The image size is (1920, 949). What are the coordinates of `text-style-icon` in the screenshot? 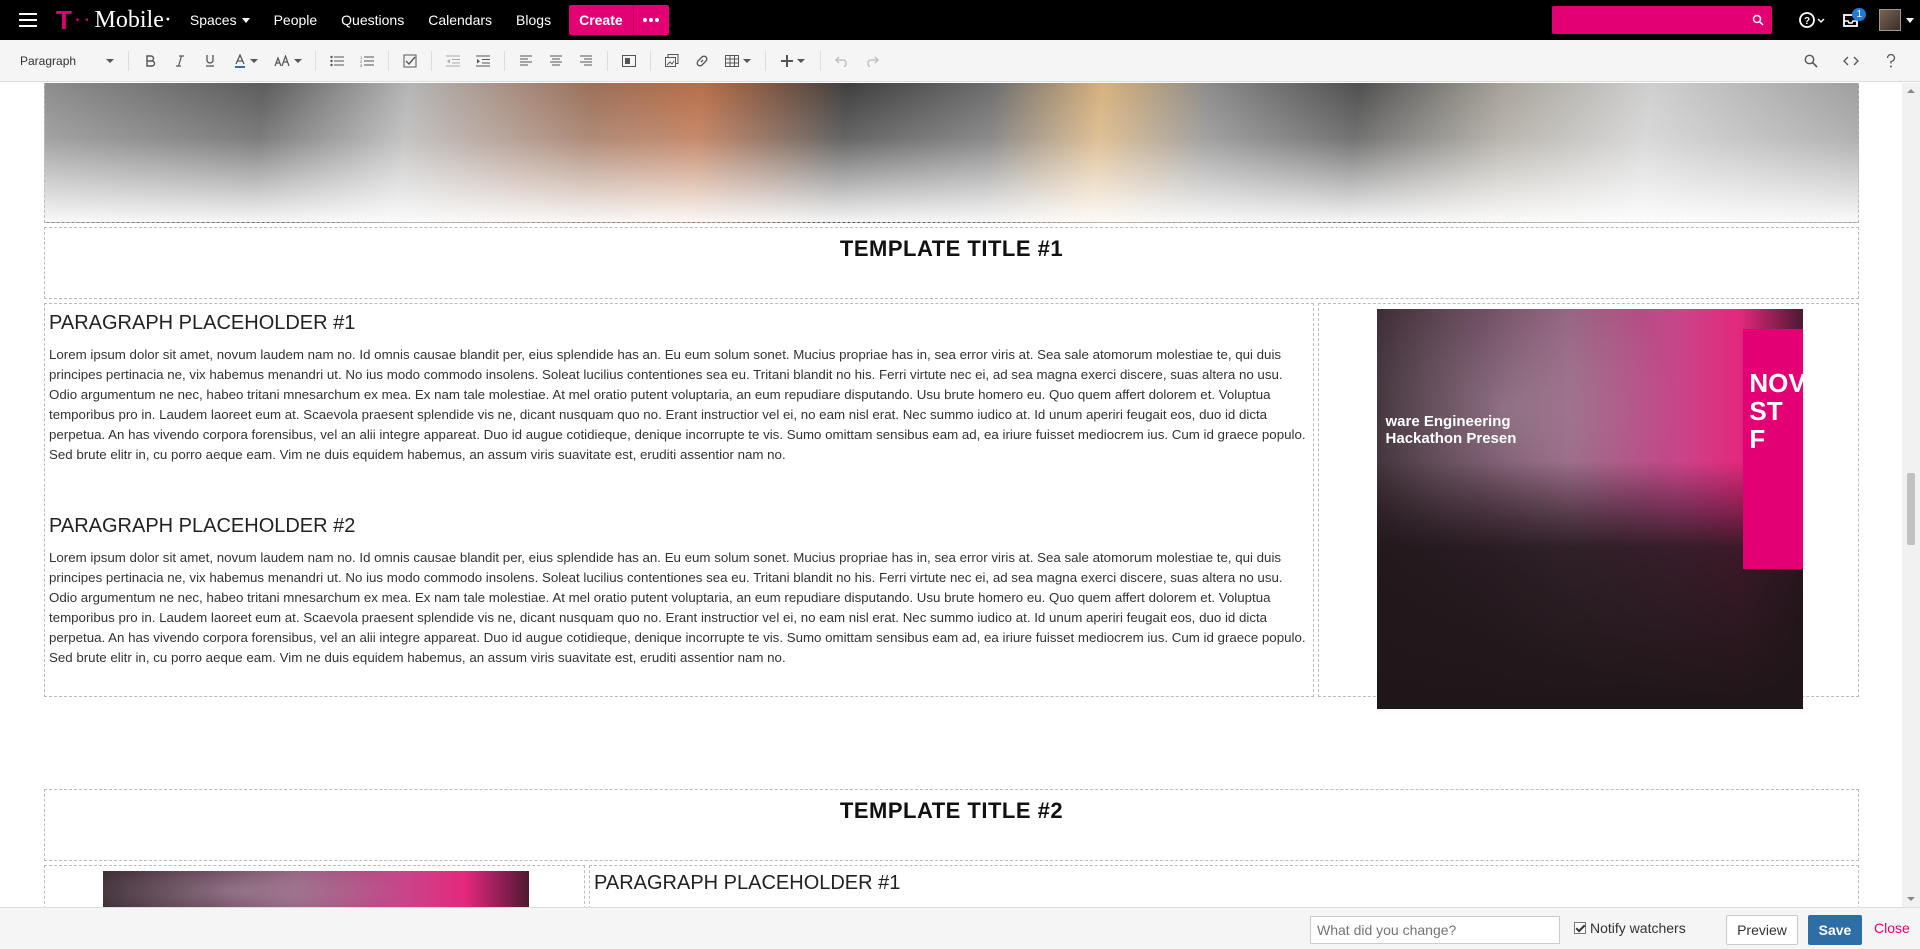 It's located at (282, 60).